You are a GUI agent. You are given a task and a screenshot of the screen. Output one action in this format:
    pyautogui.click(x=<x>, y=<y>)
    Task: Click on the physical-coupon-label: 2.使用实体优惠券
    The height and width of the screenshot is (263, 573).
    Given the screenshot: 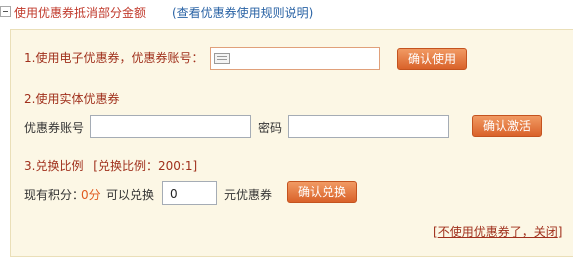 What is the action you would take?
    pyautogui.click(x=72, y=99)
    